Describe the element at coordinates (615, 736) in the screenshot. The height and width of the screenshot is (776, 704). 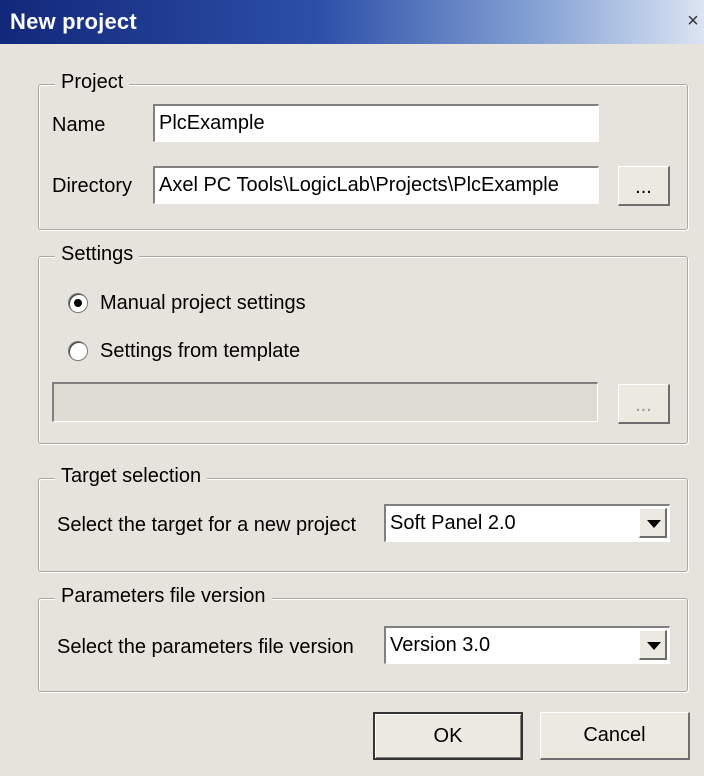
I see `cancel-button: Cancel` at that location.